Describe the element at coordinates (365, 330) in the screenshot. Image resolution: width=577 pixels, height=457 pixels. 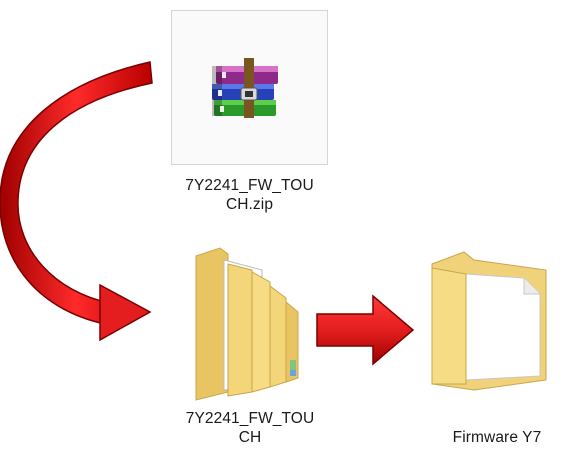
I see `right-arrow-icon` at that location.